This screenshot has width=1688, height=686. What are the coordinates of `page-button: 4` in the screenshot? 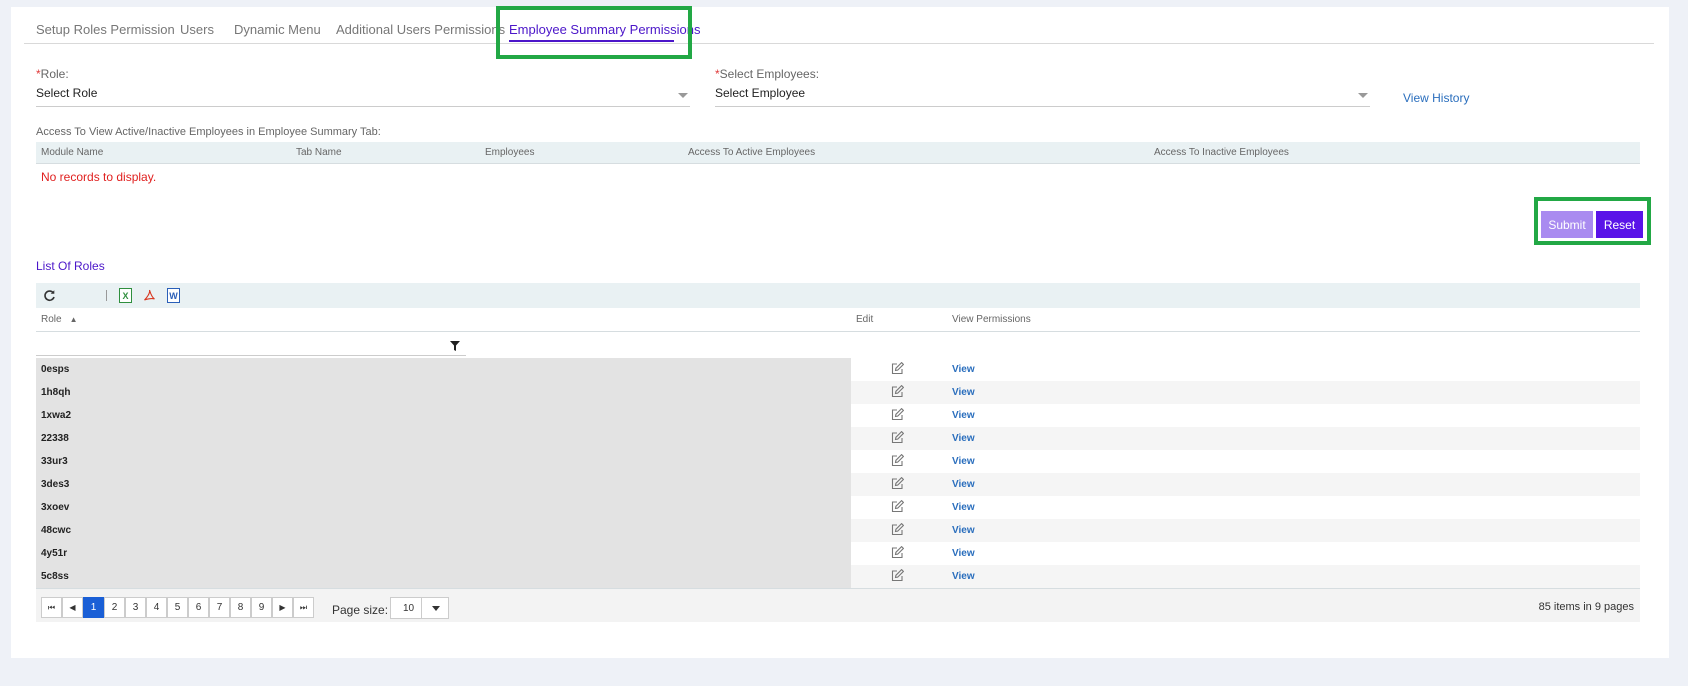 It's located at (156, 607).